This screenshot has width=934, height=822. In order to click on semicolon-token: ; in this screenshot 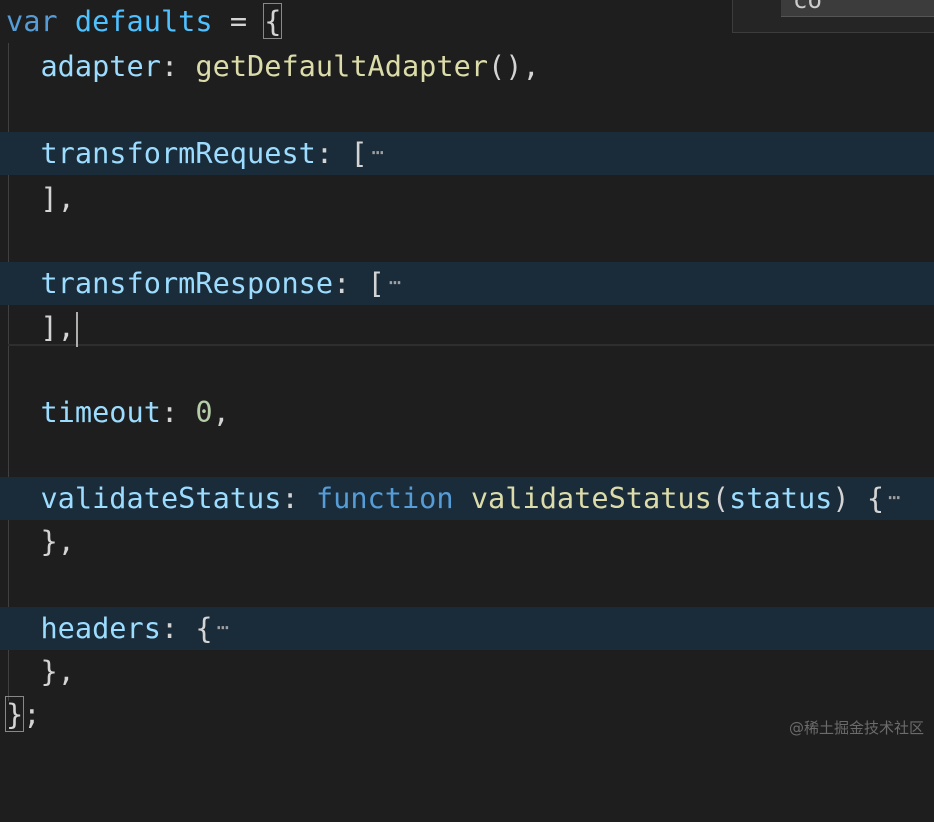, I will do `click(32, 714)`.